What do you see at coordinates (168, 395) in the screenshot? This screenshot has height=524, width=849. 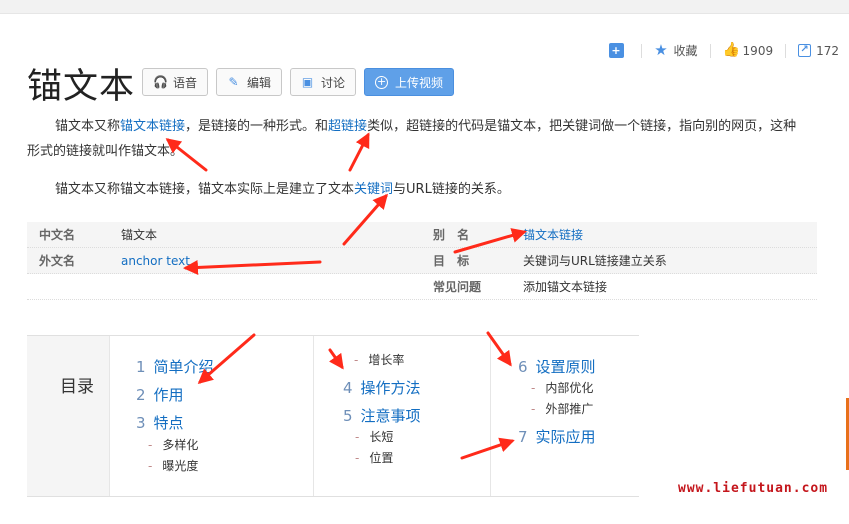 I see `toc-item-label: 作用` at bounding box center [168, 395].